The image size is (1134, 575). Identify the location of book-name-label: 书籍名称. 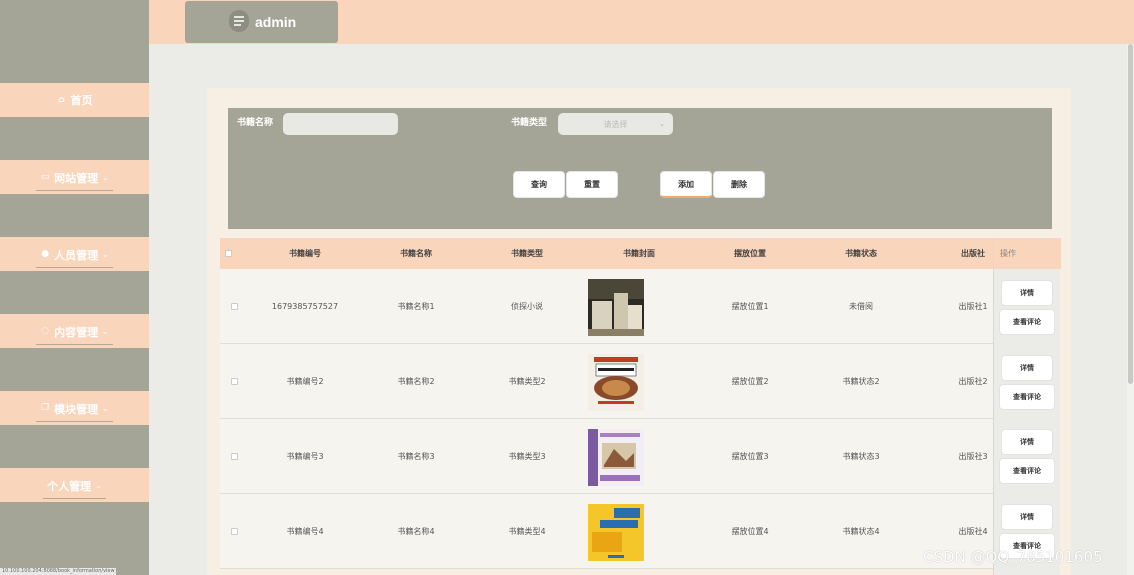
(255, 123).